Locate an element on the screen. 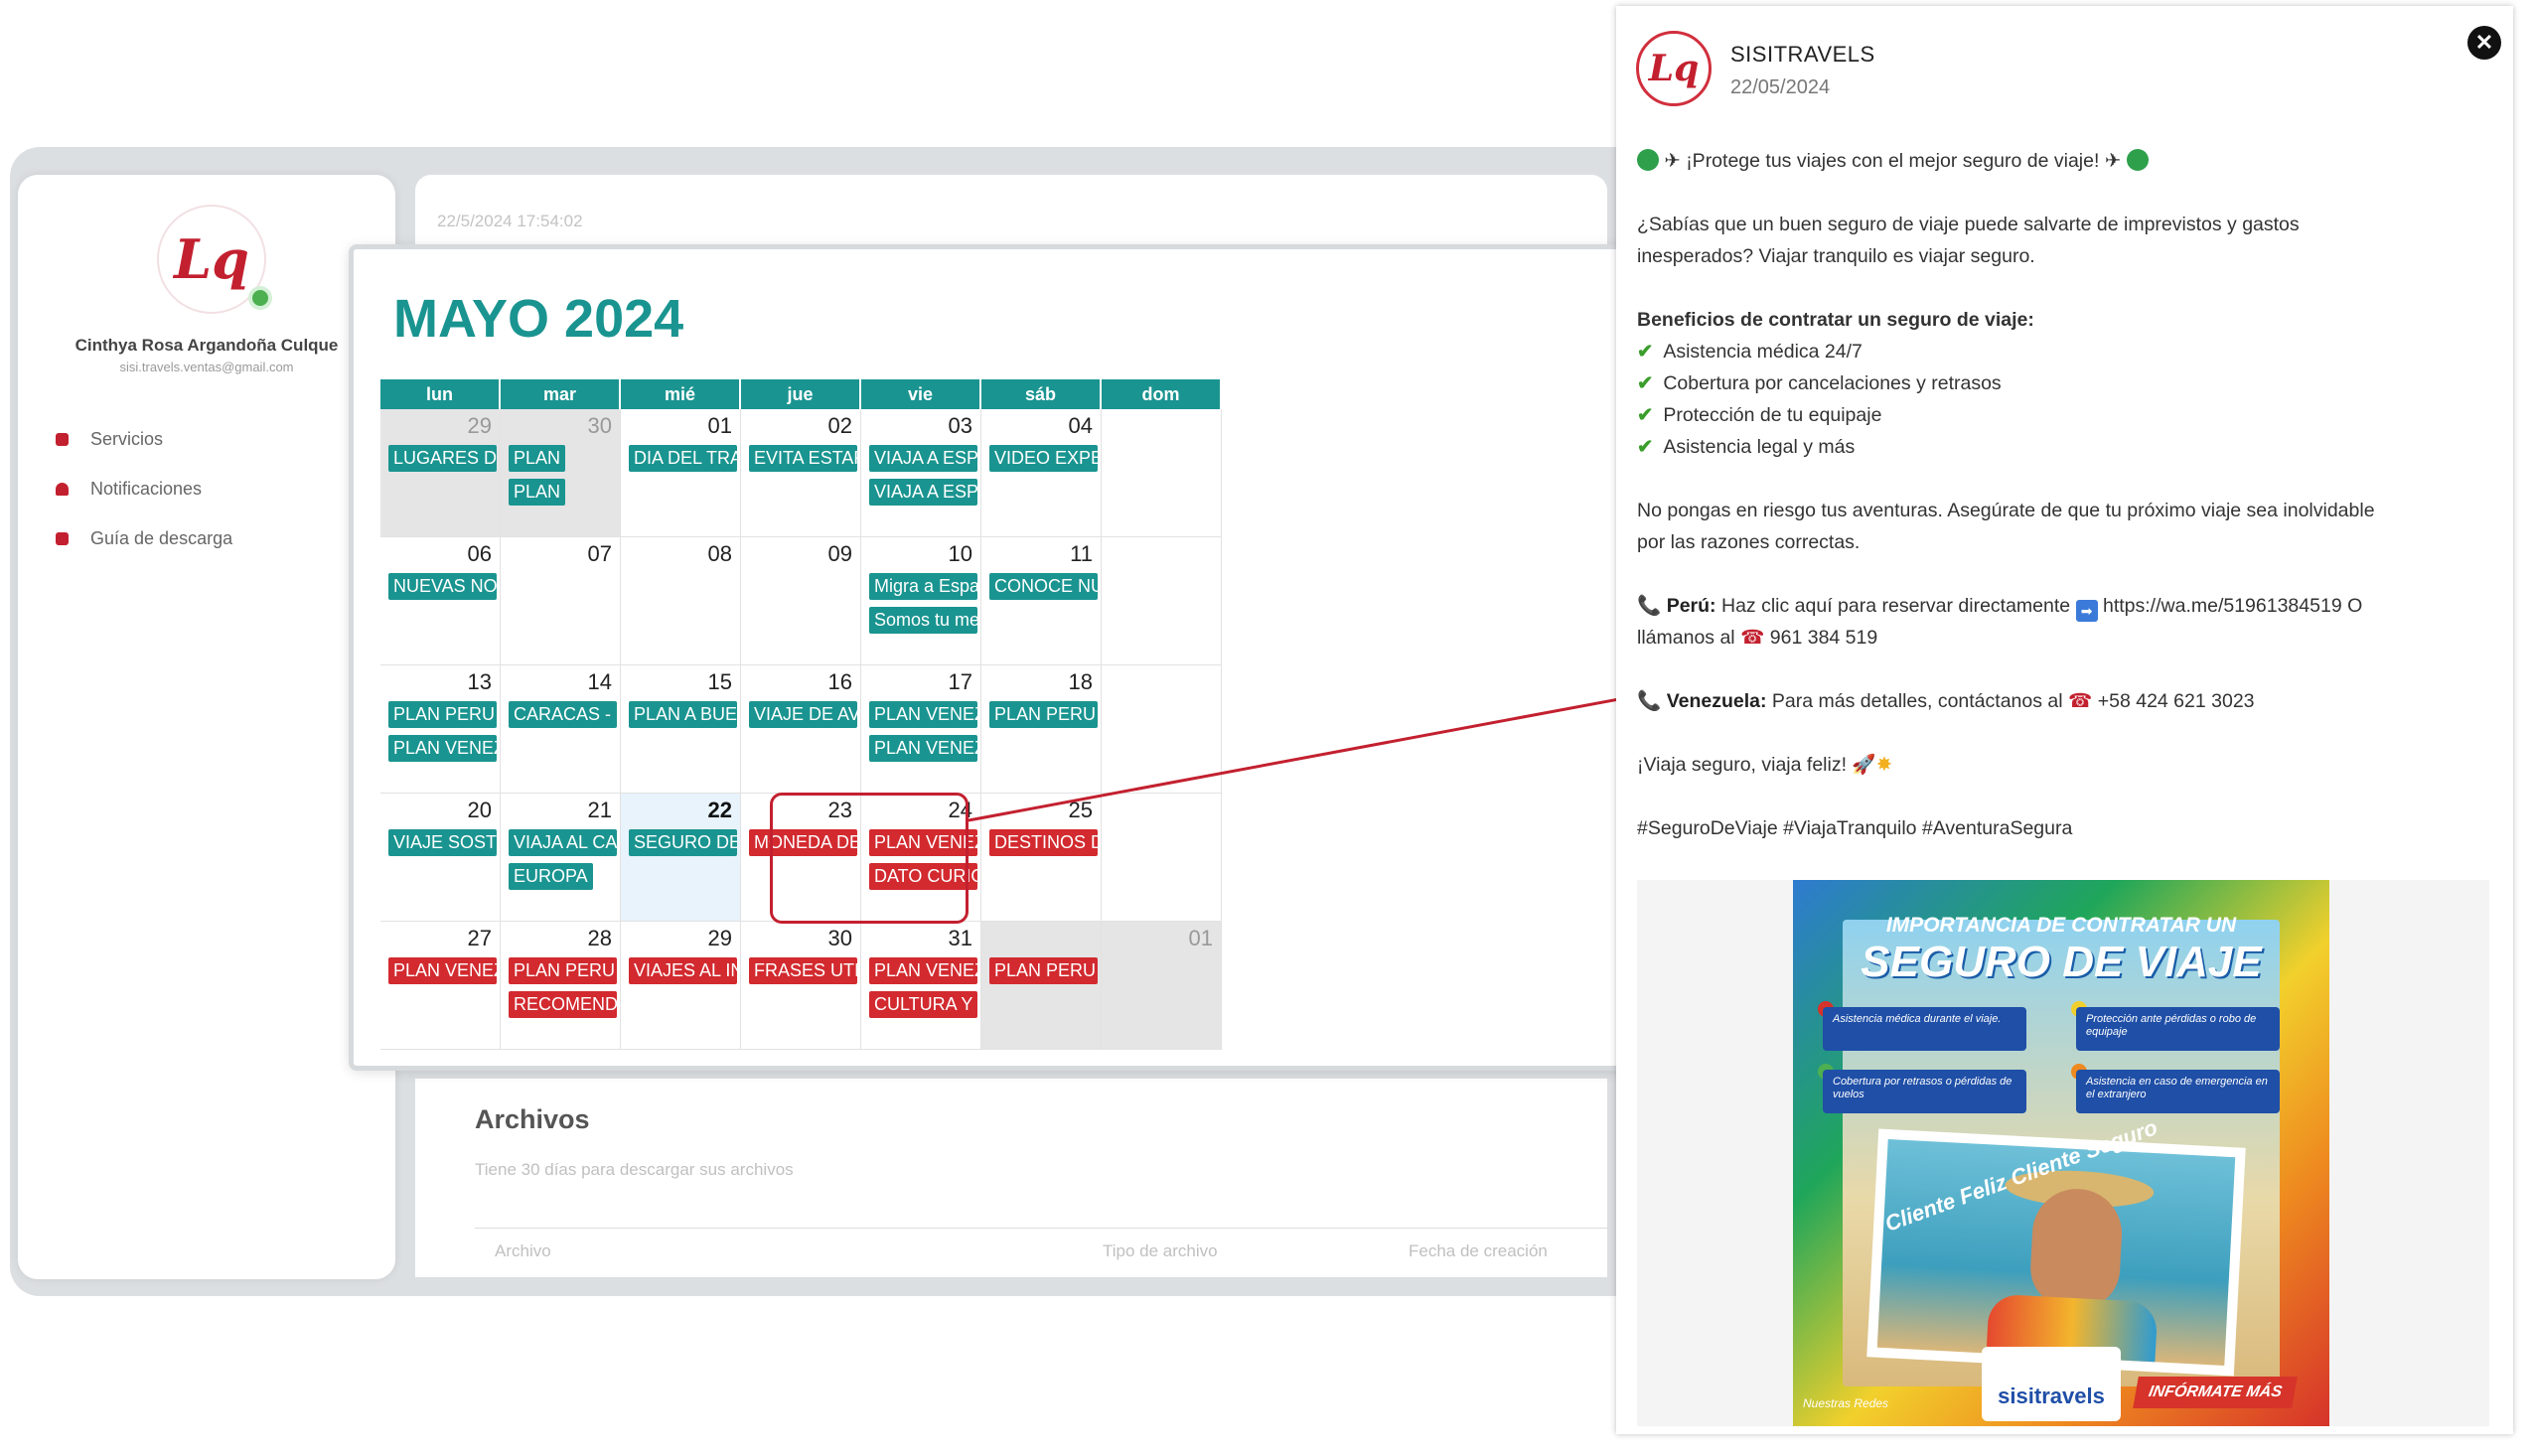 This screenshot has width=2534, height=1456. calendar-event: EVITA ESTAFAS is located at coordinates (803, 458).